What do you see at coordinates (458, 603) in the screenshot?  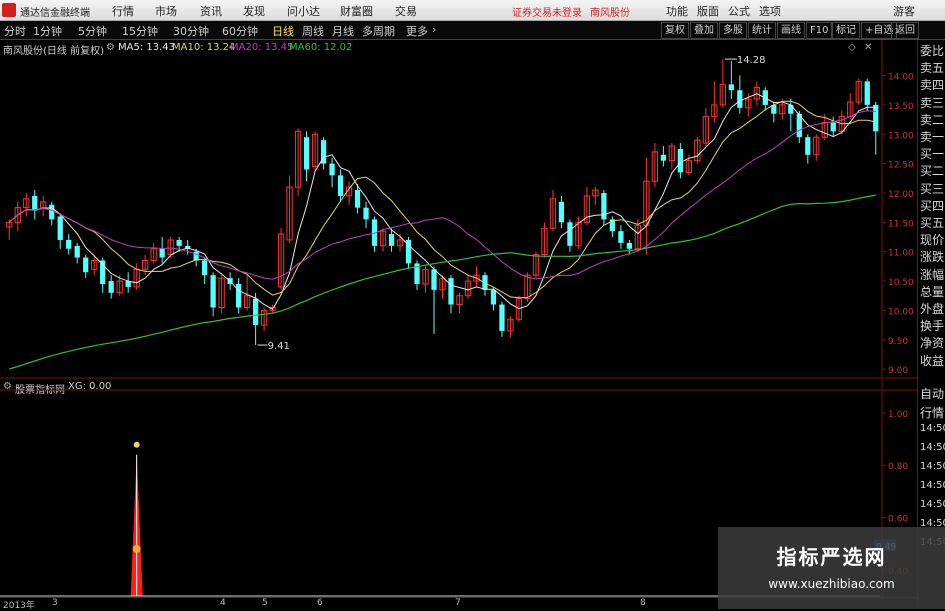 I see `x-tick-label: 7` at bounding box center [458, 603].